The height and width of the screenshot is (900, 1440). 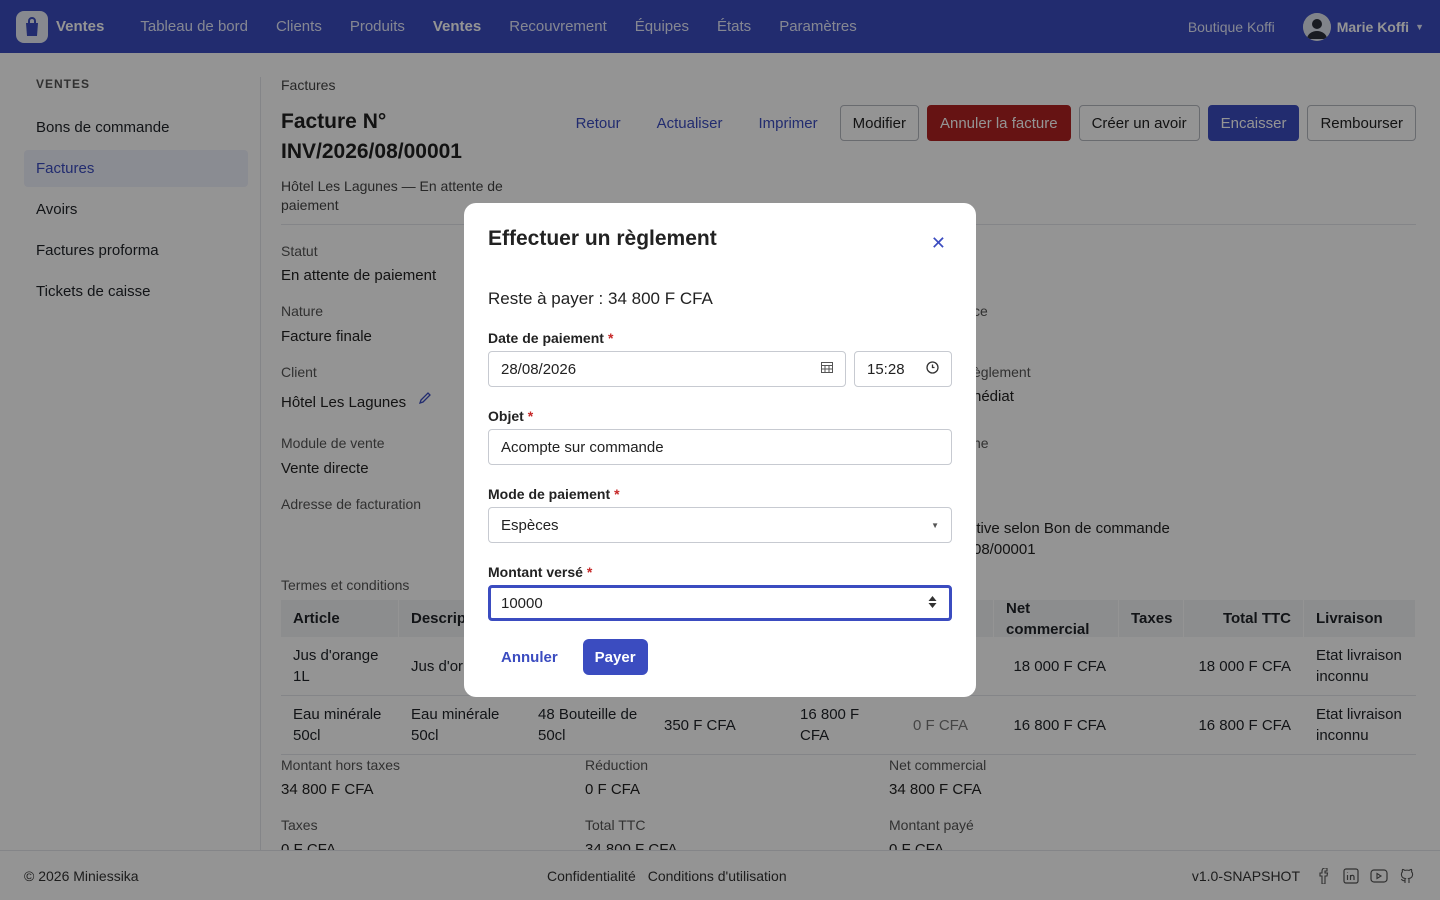 What do you see at coordinates (602, 238) in the screenshot?
I see `dialog-title: Effectuer un règlement` at bounding box center [602, 238].